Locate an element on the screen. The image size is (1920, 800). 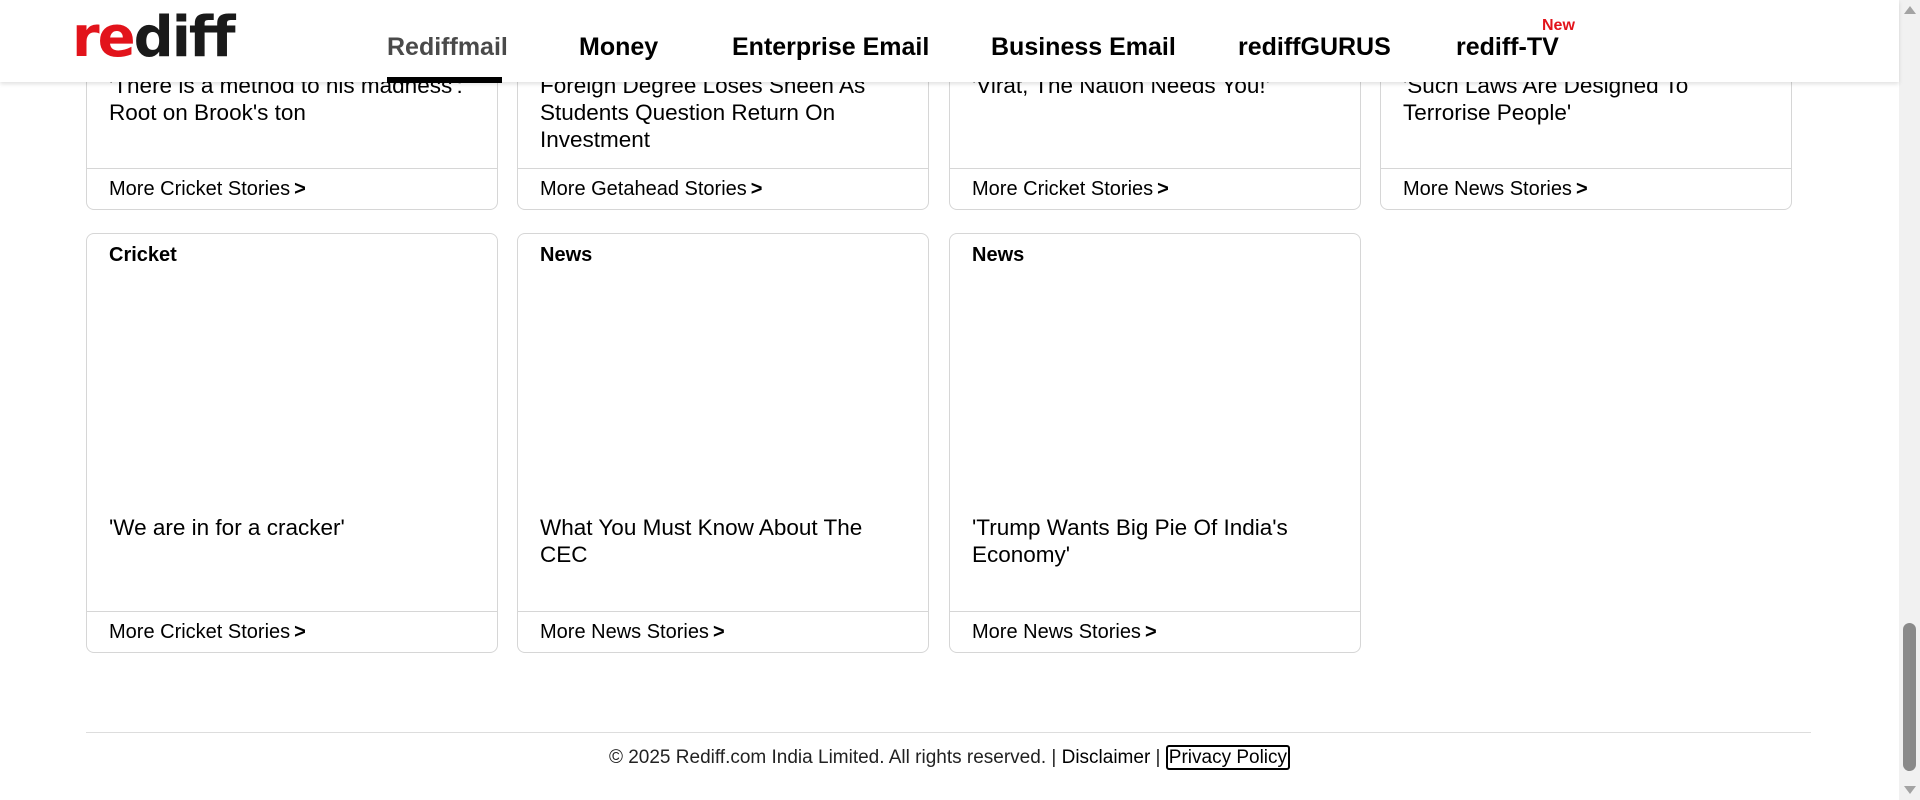
footer-divider is located at coordinates (948, 732).